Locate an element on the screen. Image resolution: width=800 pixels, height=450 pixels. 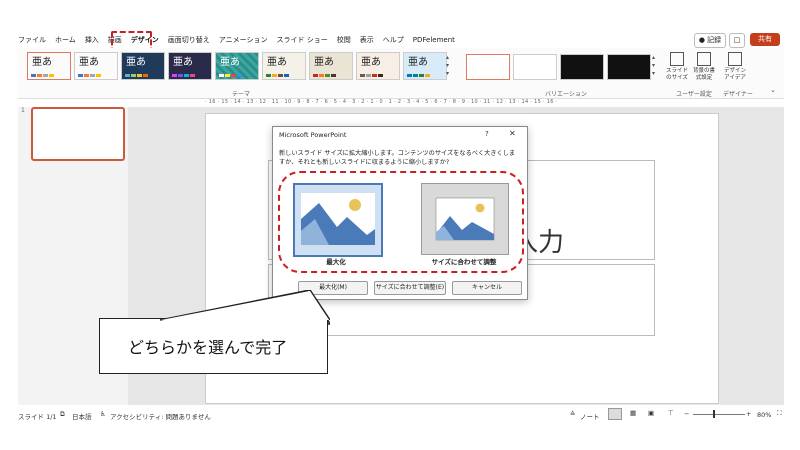
slide-size-icon is located at coordinates (677, 59).